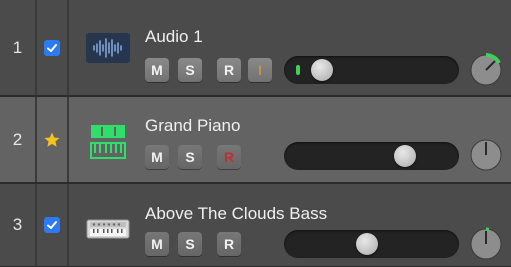 The height and width of the screenshot is (267, 511). Describe the element at coordinates (108, 229) in the screenshot. I see `synthesizer-icon` at that location.